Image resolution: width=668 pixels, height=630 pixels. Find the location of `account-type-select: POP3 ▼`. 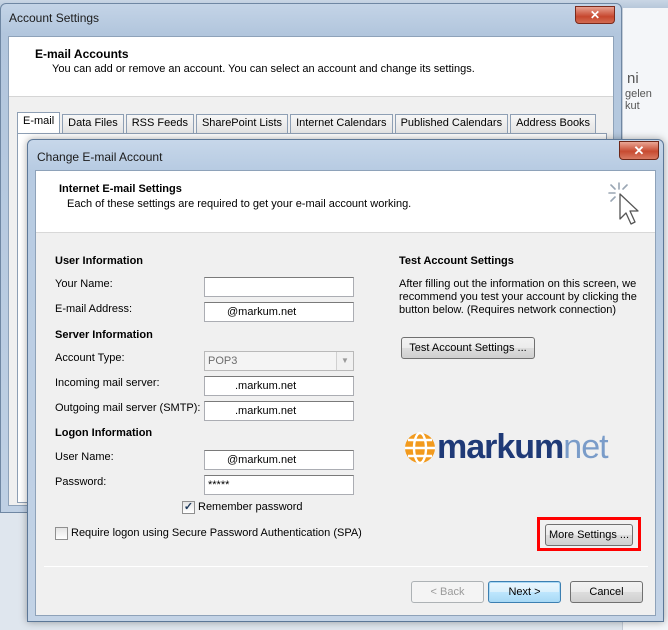

account-type-select: POP3 ▼ is located at coordinates (279, 361).